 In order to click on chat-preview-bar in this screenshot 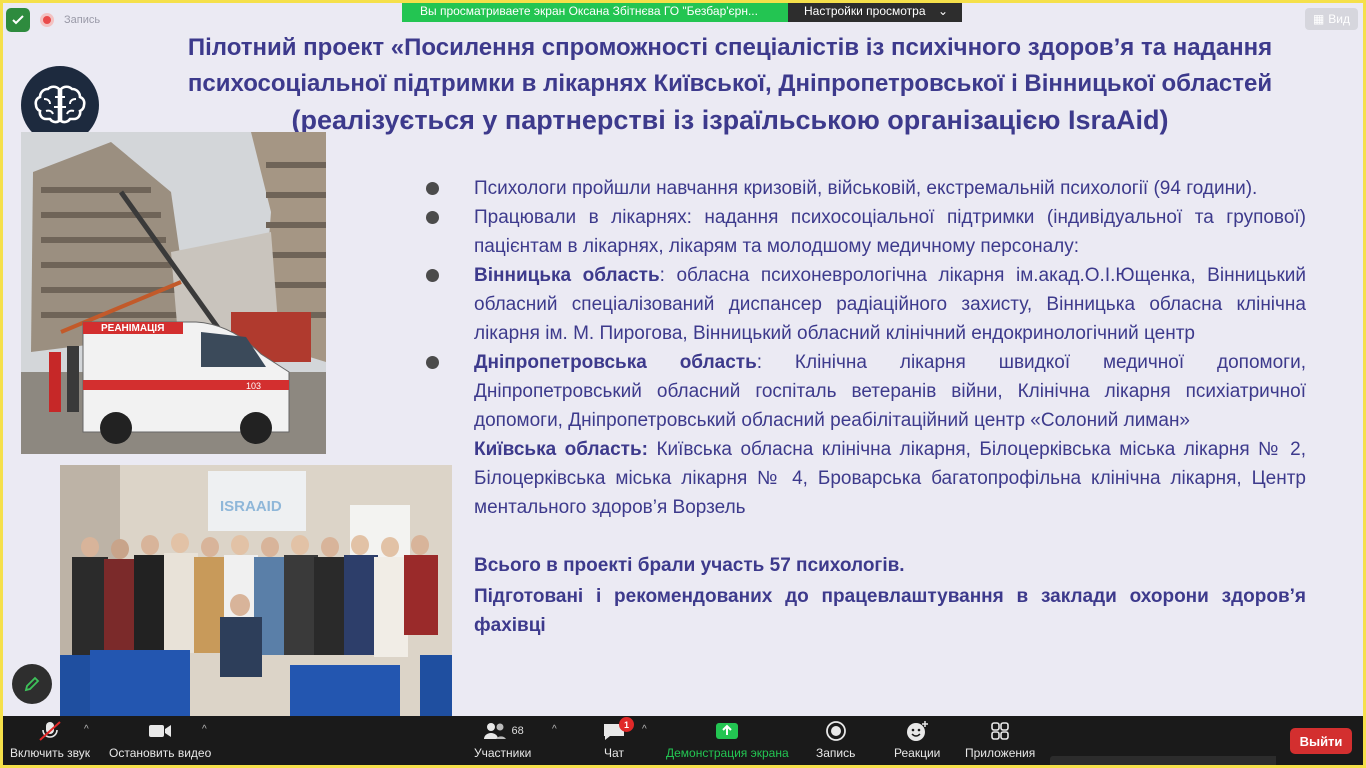, I will do `click(1163, 762)`.